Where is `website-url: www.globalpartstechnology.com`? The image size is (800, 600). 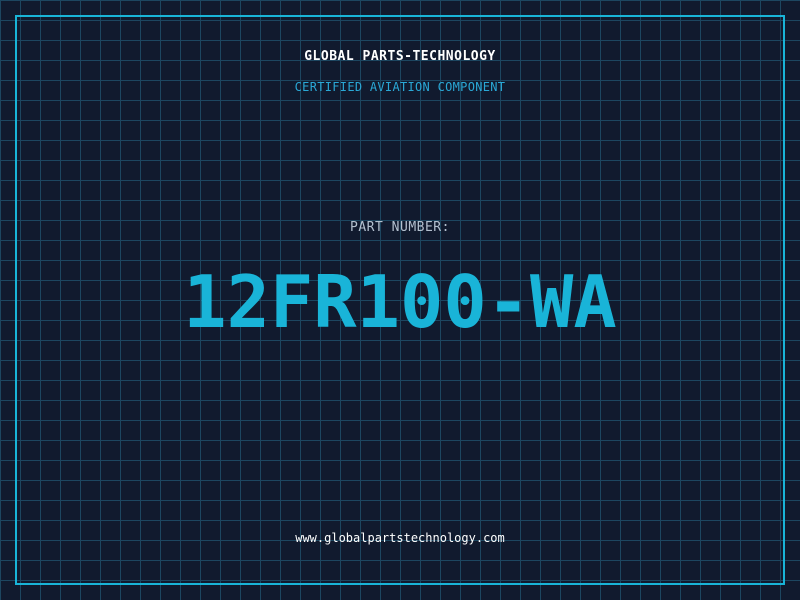
website-url: www.globalpartstechnology.com is located at coordinates (400, 538).